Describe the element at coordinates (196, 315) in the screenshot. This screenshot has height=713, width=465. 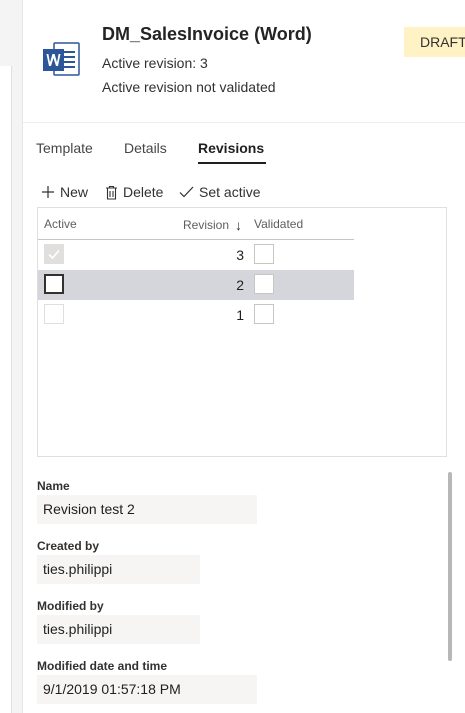
I see `table-row: 1` at that location.